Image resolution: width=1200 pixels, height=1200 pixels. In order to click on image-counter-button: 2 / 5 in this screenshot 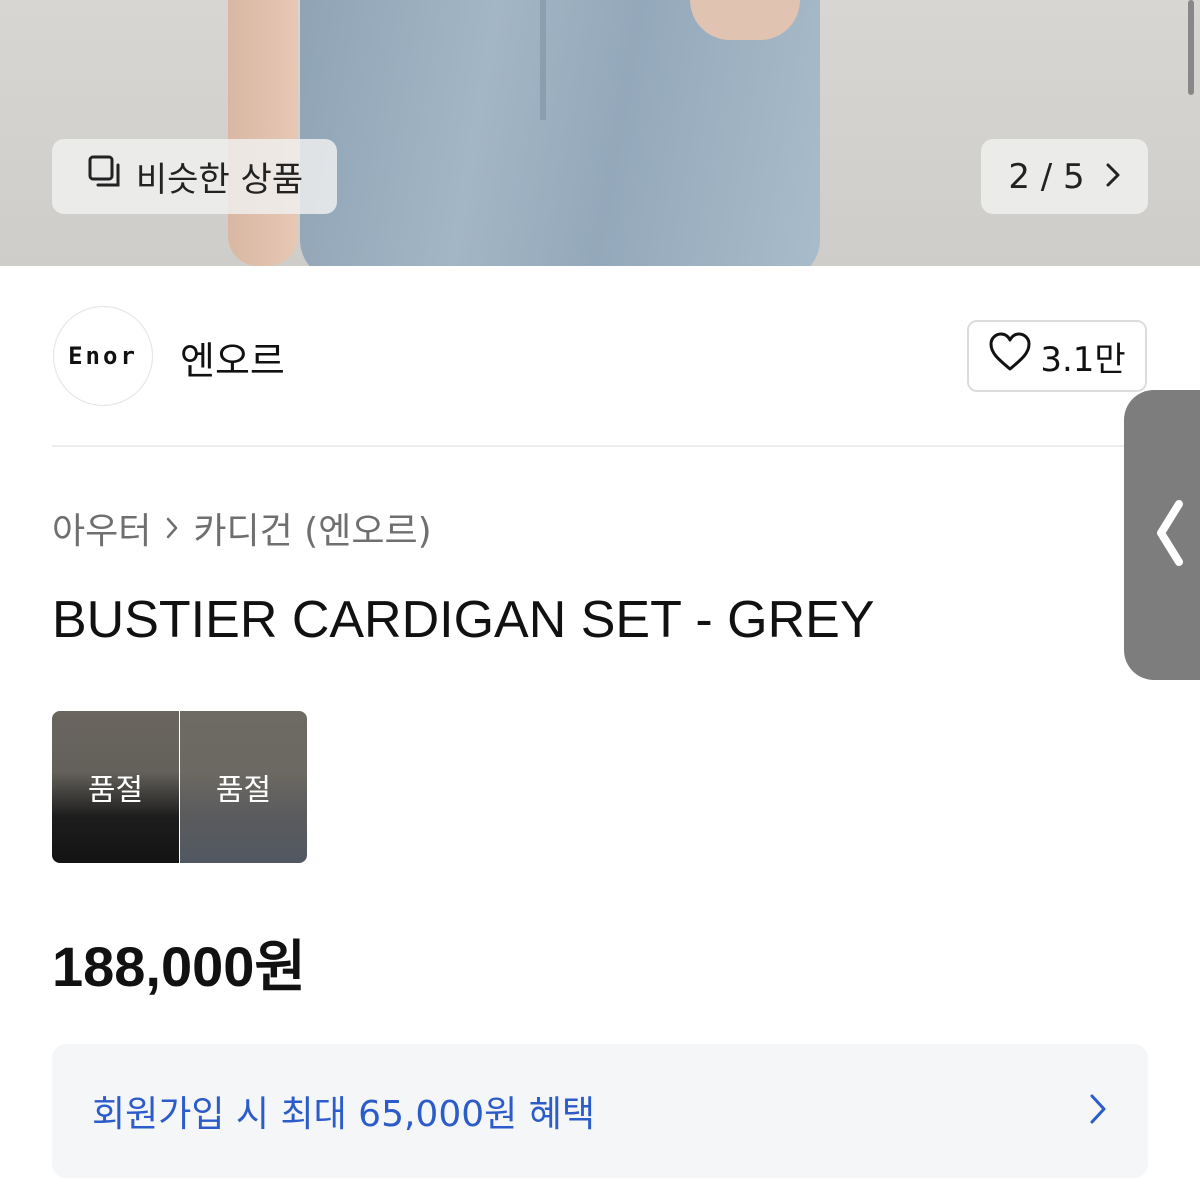, I will do `click(1064, 176)`.